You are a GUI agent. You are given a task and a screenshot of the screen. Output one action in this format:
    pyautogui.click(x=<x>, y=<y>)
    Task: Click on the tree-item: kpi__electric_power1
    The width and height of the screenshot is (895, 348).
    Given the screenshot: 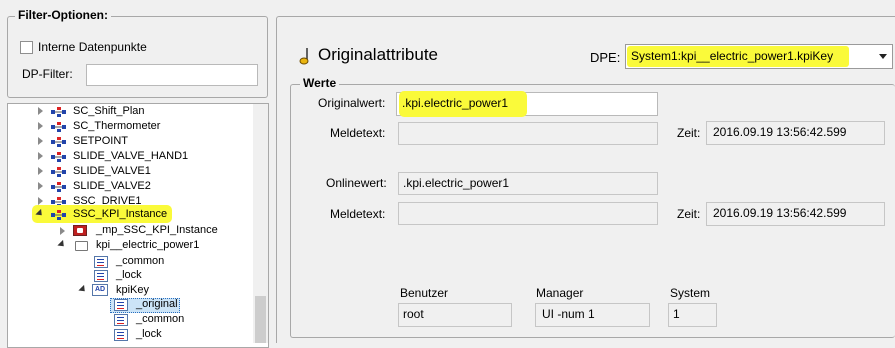 What is the action you would take?
    pyautogui.click(x=147, y=245)
    